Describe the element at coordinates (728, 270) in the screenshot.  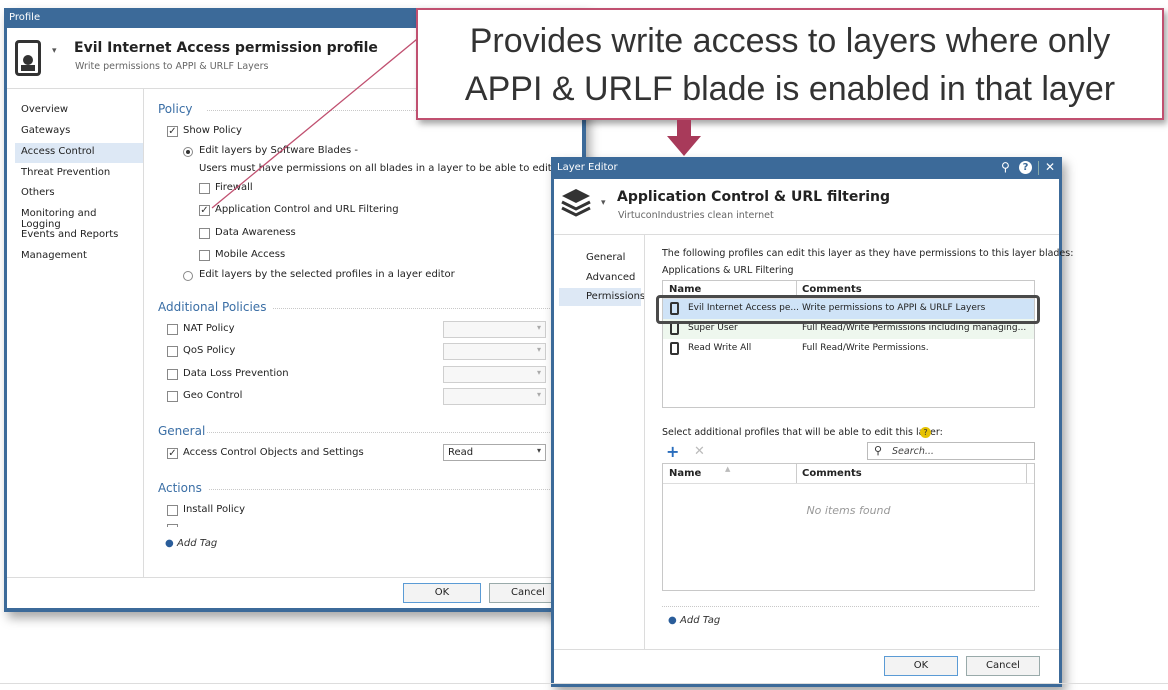
I see `info-line-2: Applications & URL Filtering` at that location.